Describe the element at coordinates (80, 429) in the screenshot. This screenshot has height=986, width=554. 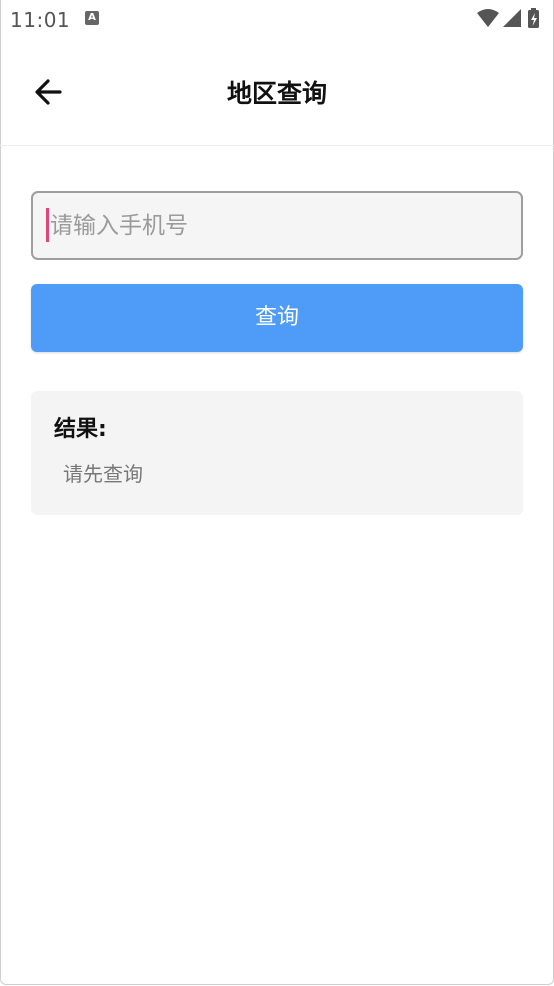
I see `result-title: 结果:` at that location.